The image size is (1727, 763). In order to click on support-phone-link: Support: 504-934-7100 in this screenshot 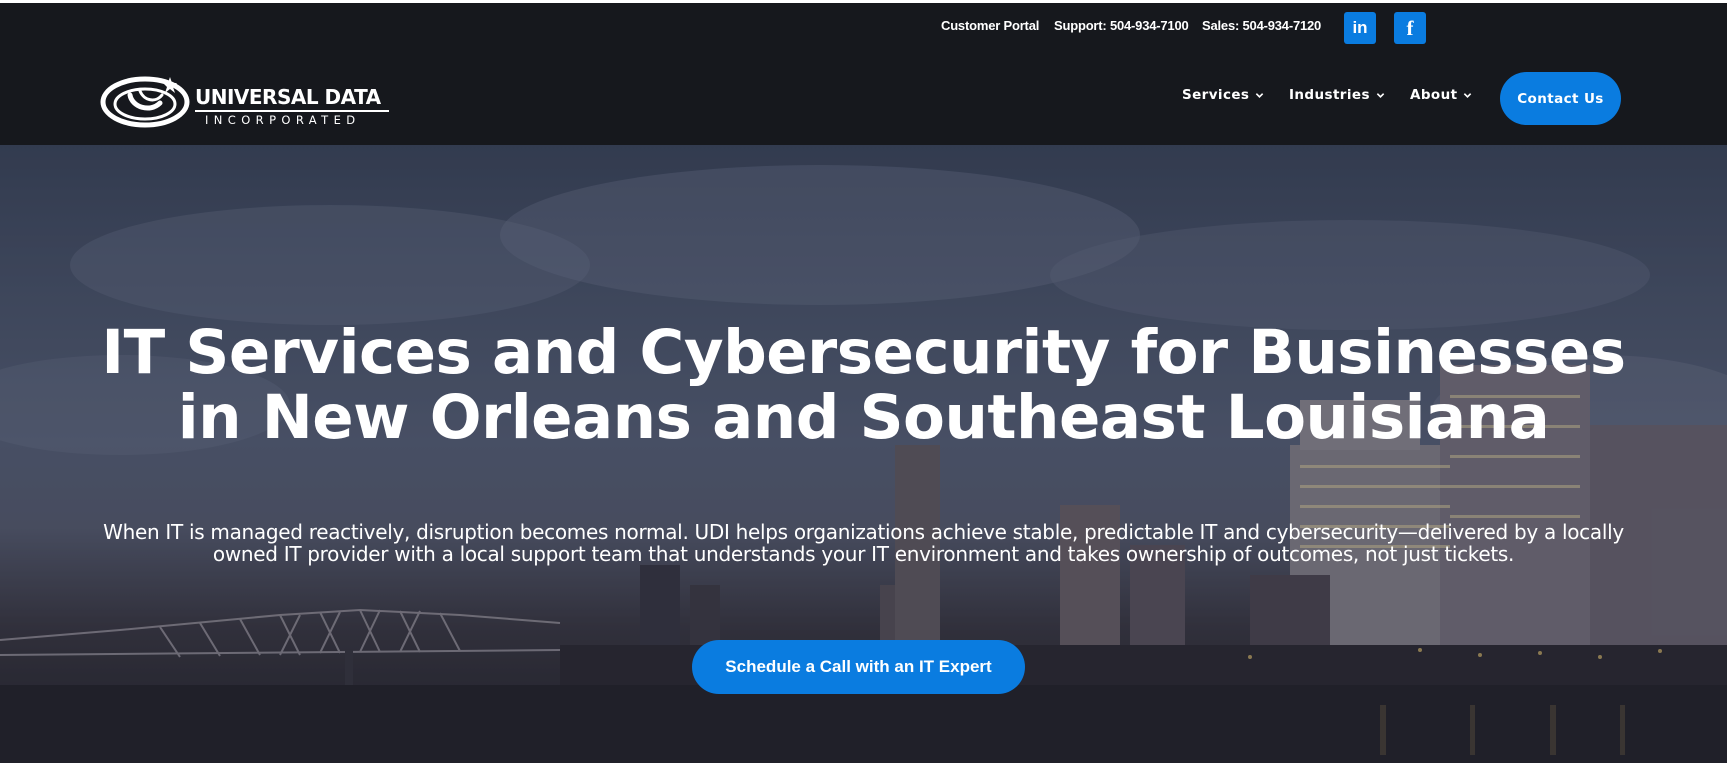, I will do `click(1121, 25)`.